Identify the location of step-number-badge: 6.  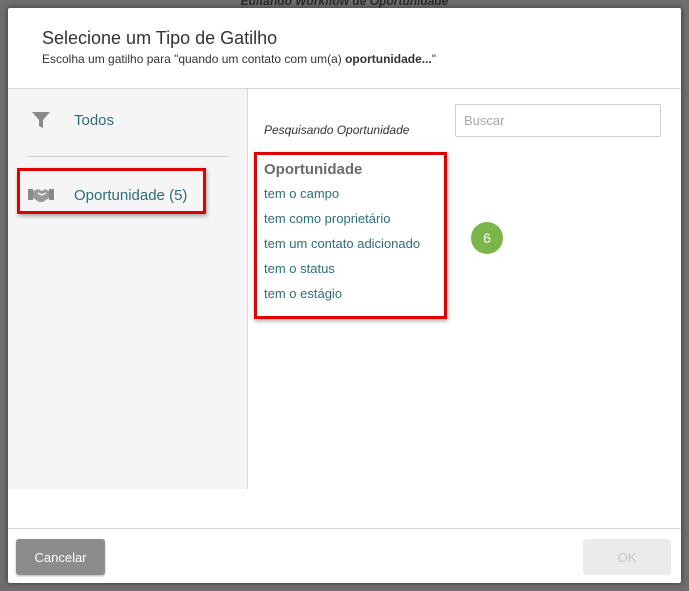
(487, 238).